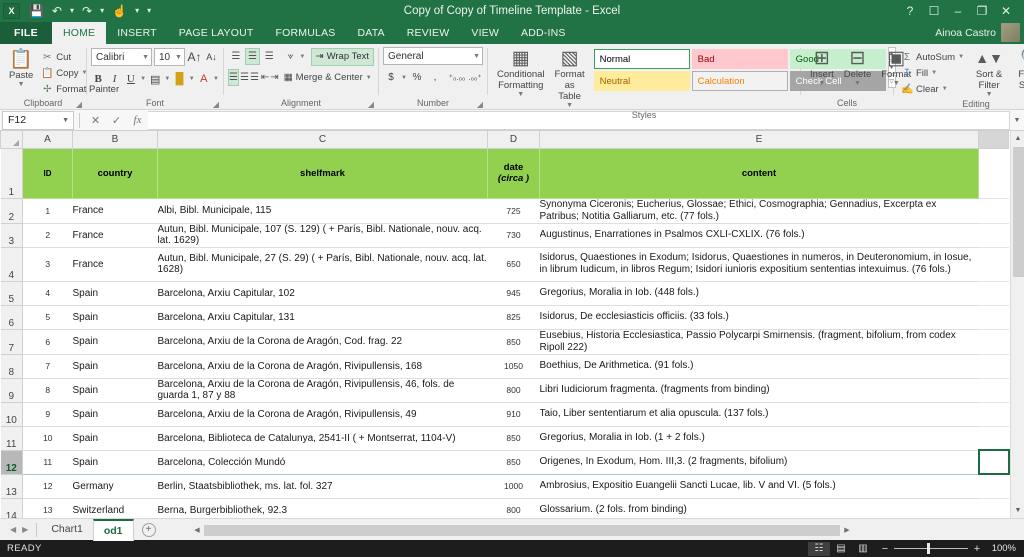 Image resolution: width=1024 pixels, height=557 pixels. I want to click on cell-f3, so click(993, 235).